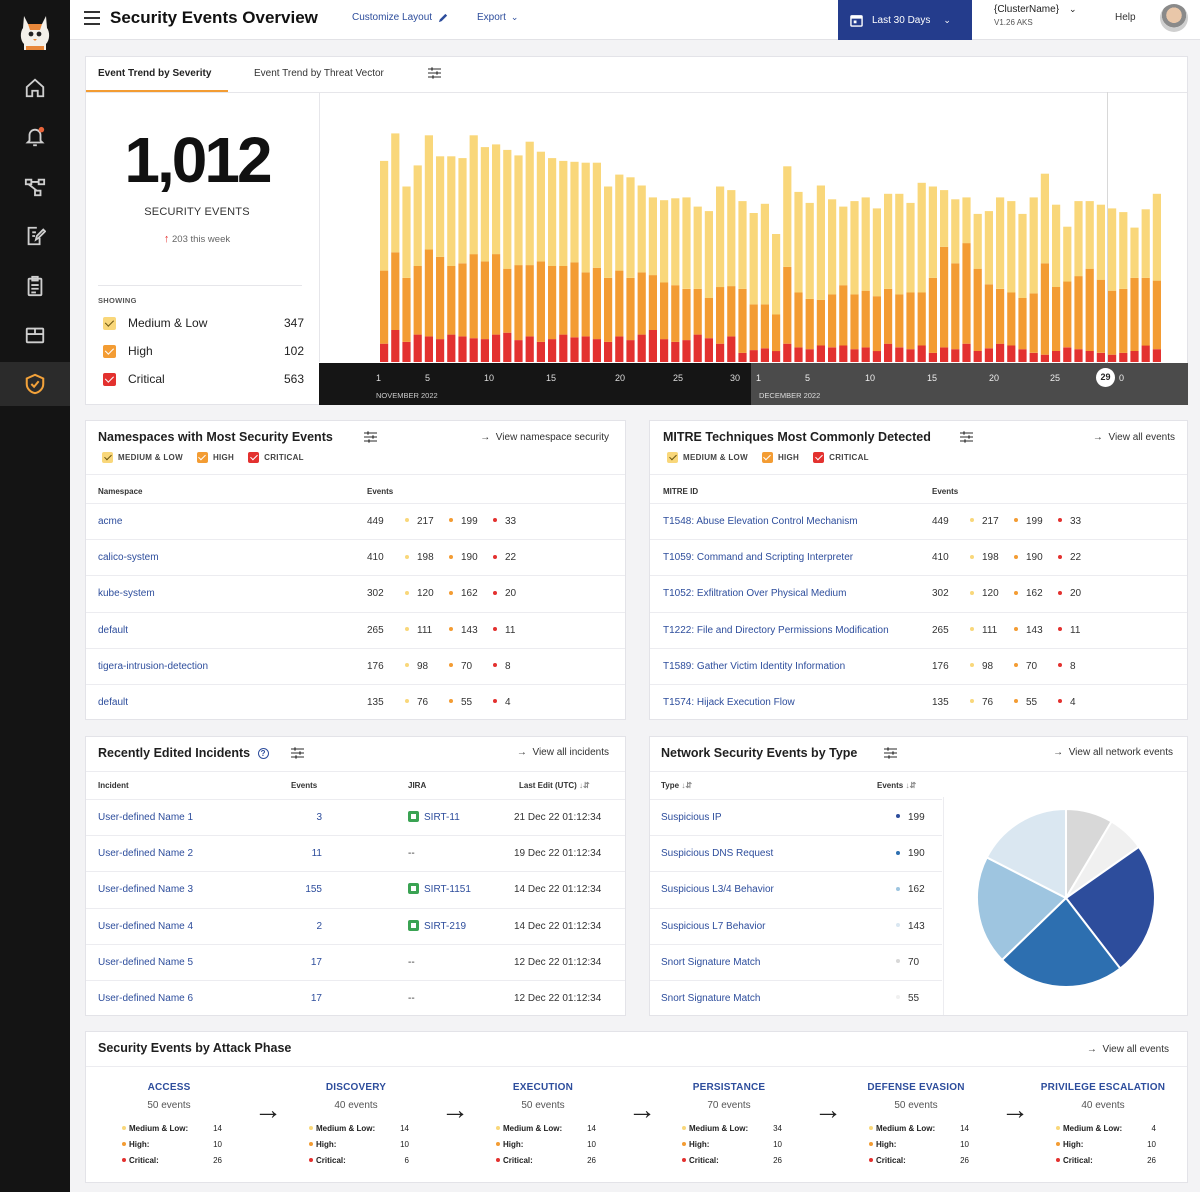 This screenshot has width=1200, height=1192. Describe the element at coordinates (128, 557) in the screenshot. I see `row-name-link: calico-system` at that location.